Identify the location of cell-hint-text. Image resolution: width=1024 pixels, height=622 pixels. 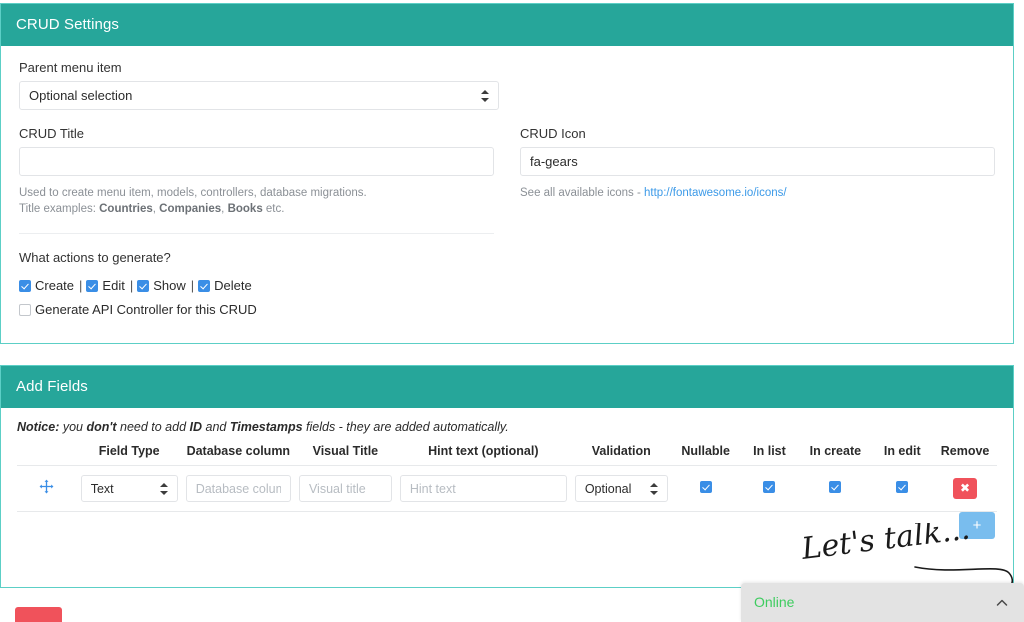
(483, 488).